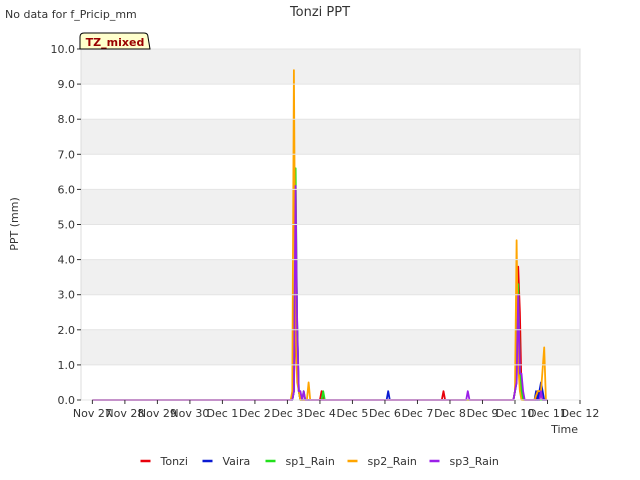  I want to click on legend-label: Vaira, so click(237, 461).